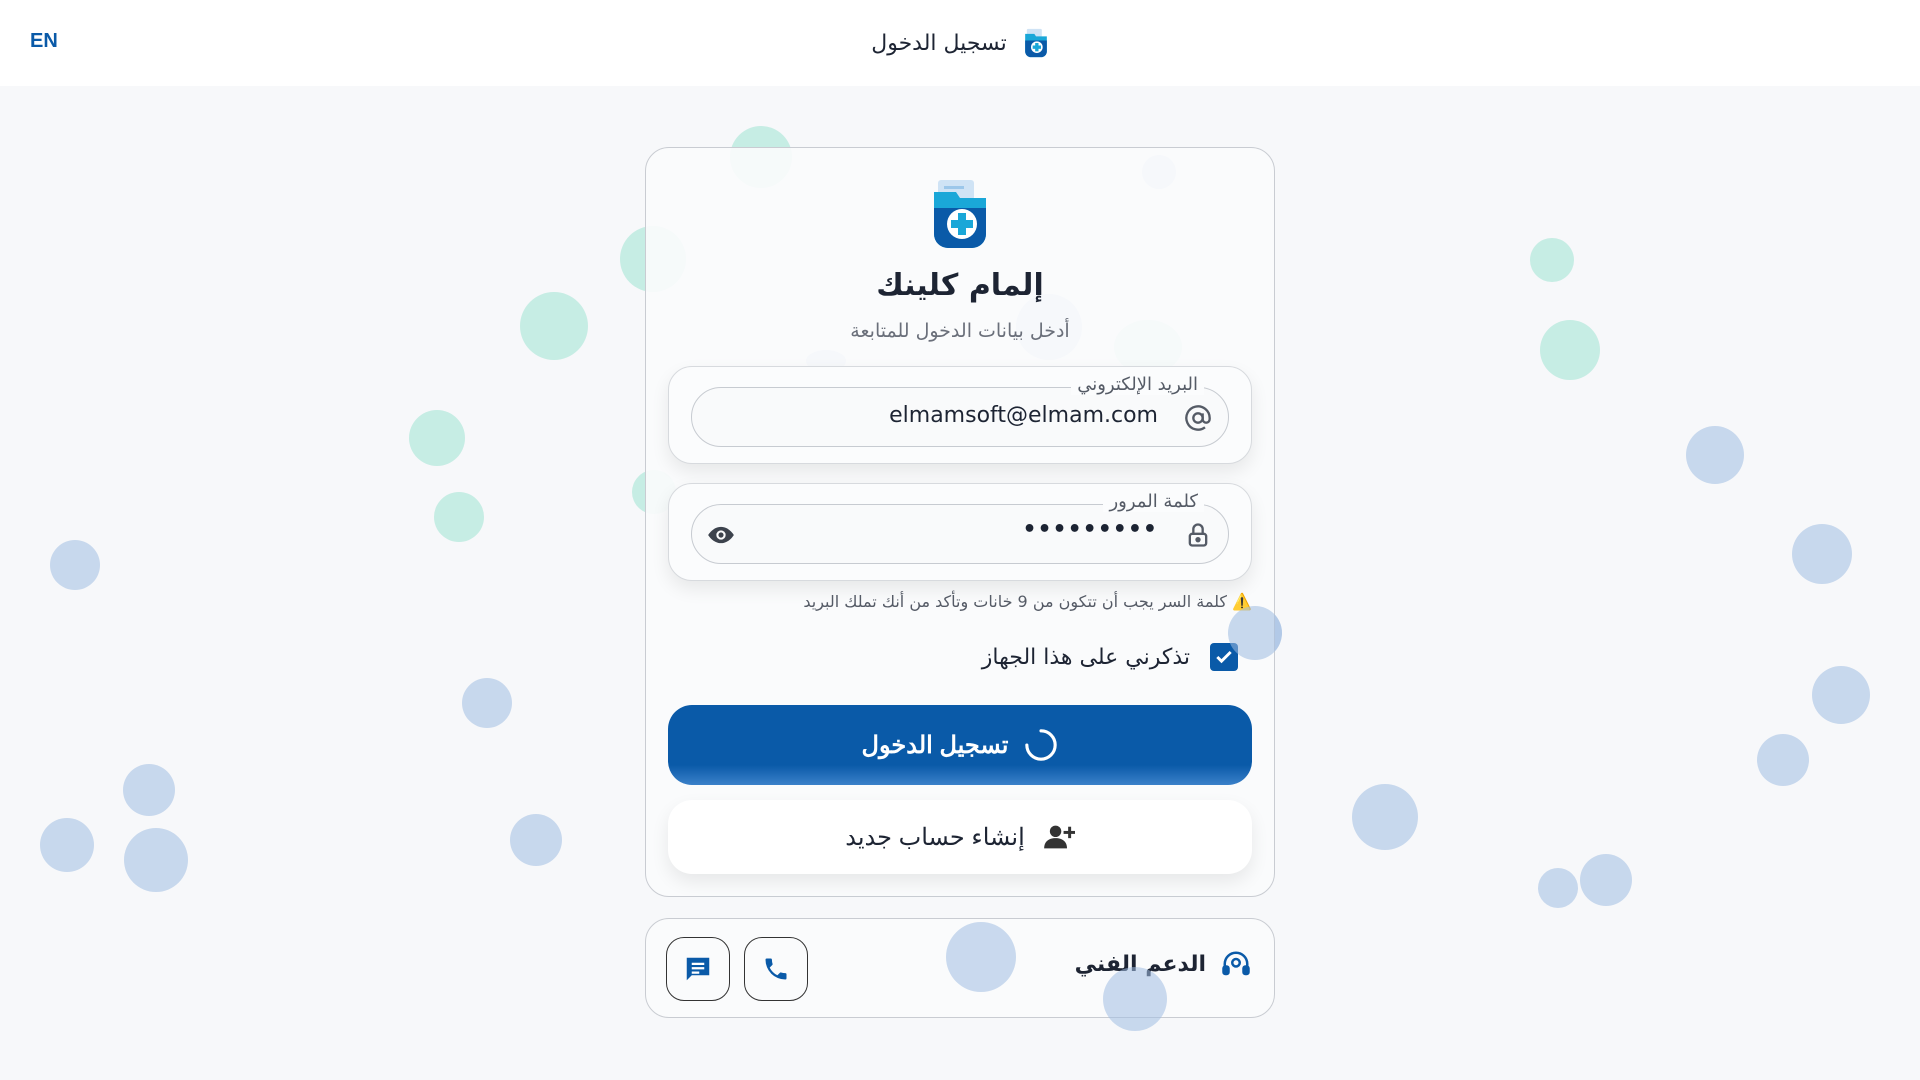  I want to click on login-subtitle: أدخل بيانات الدخول للمتابعة, so click(960, 331).